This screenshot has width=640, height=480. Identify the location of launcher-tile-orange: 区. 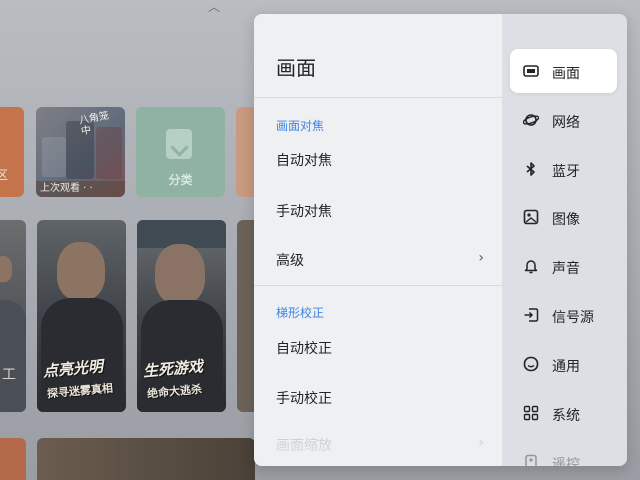
(12, 152).